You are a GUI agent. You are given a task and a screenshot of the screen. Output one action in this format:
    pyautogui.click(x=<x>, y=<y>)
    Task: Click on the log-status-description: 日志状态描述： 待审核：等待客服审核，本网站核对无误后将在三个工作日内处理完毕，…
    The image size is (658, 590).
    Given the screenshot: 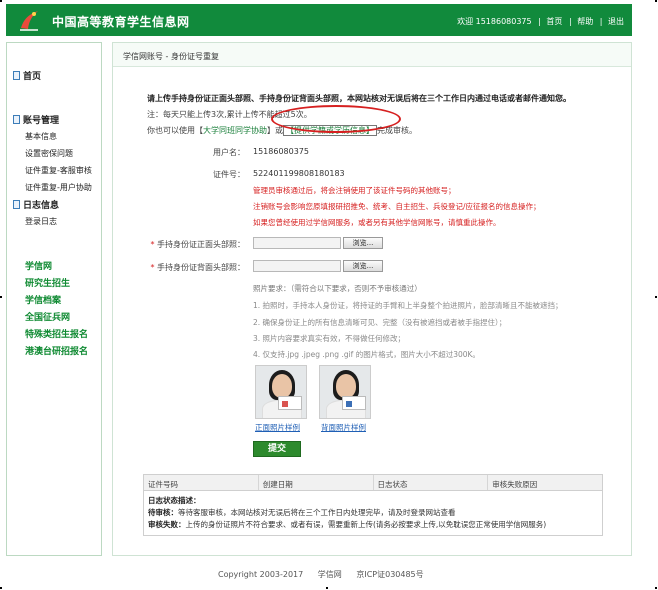 What is the action you would take?
    pyautogui.click(x=347, y=512)
    